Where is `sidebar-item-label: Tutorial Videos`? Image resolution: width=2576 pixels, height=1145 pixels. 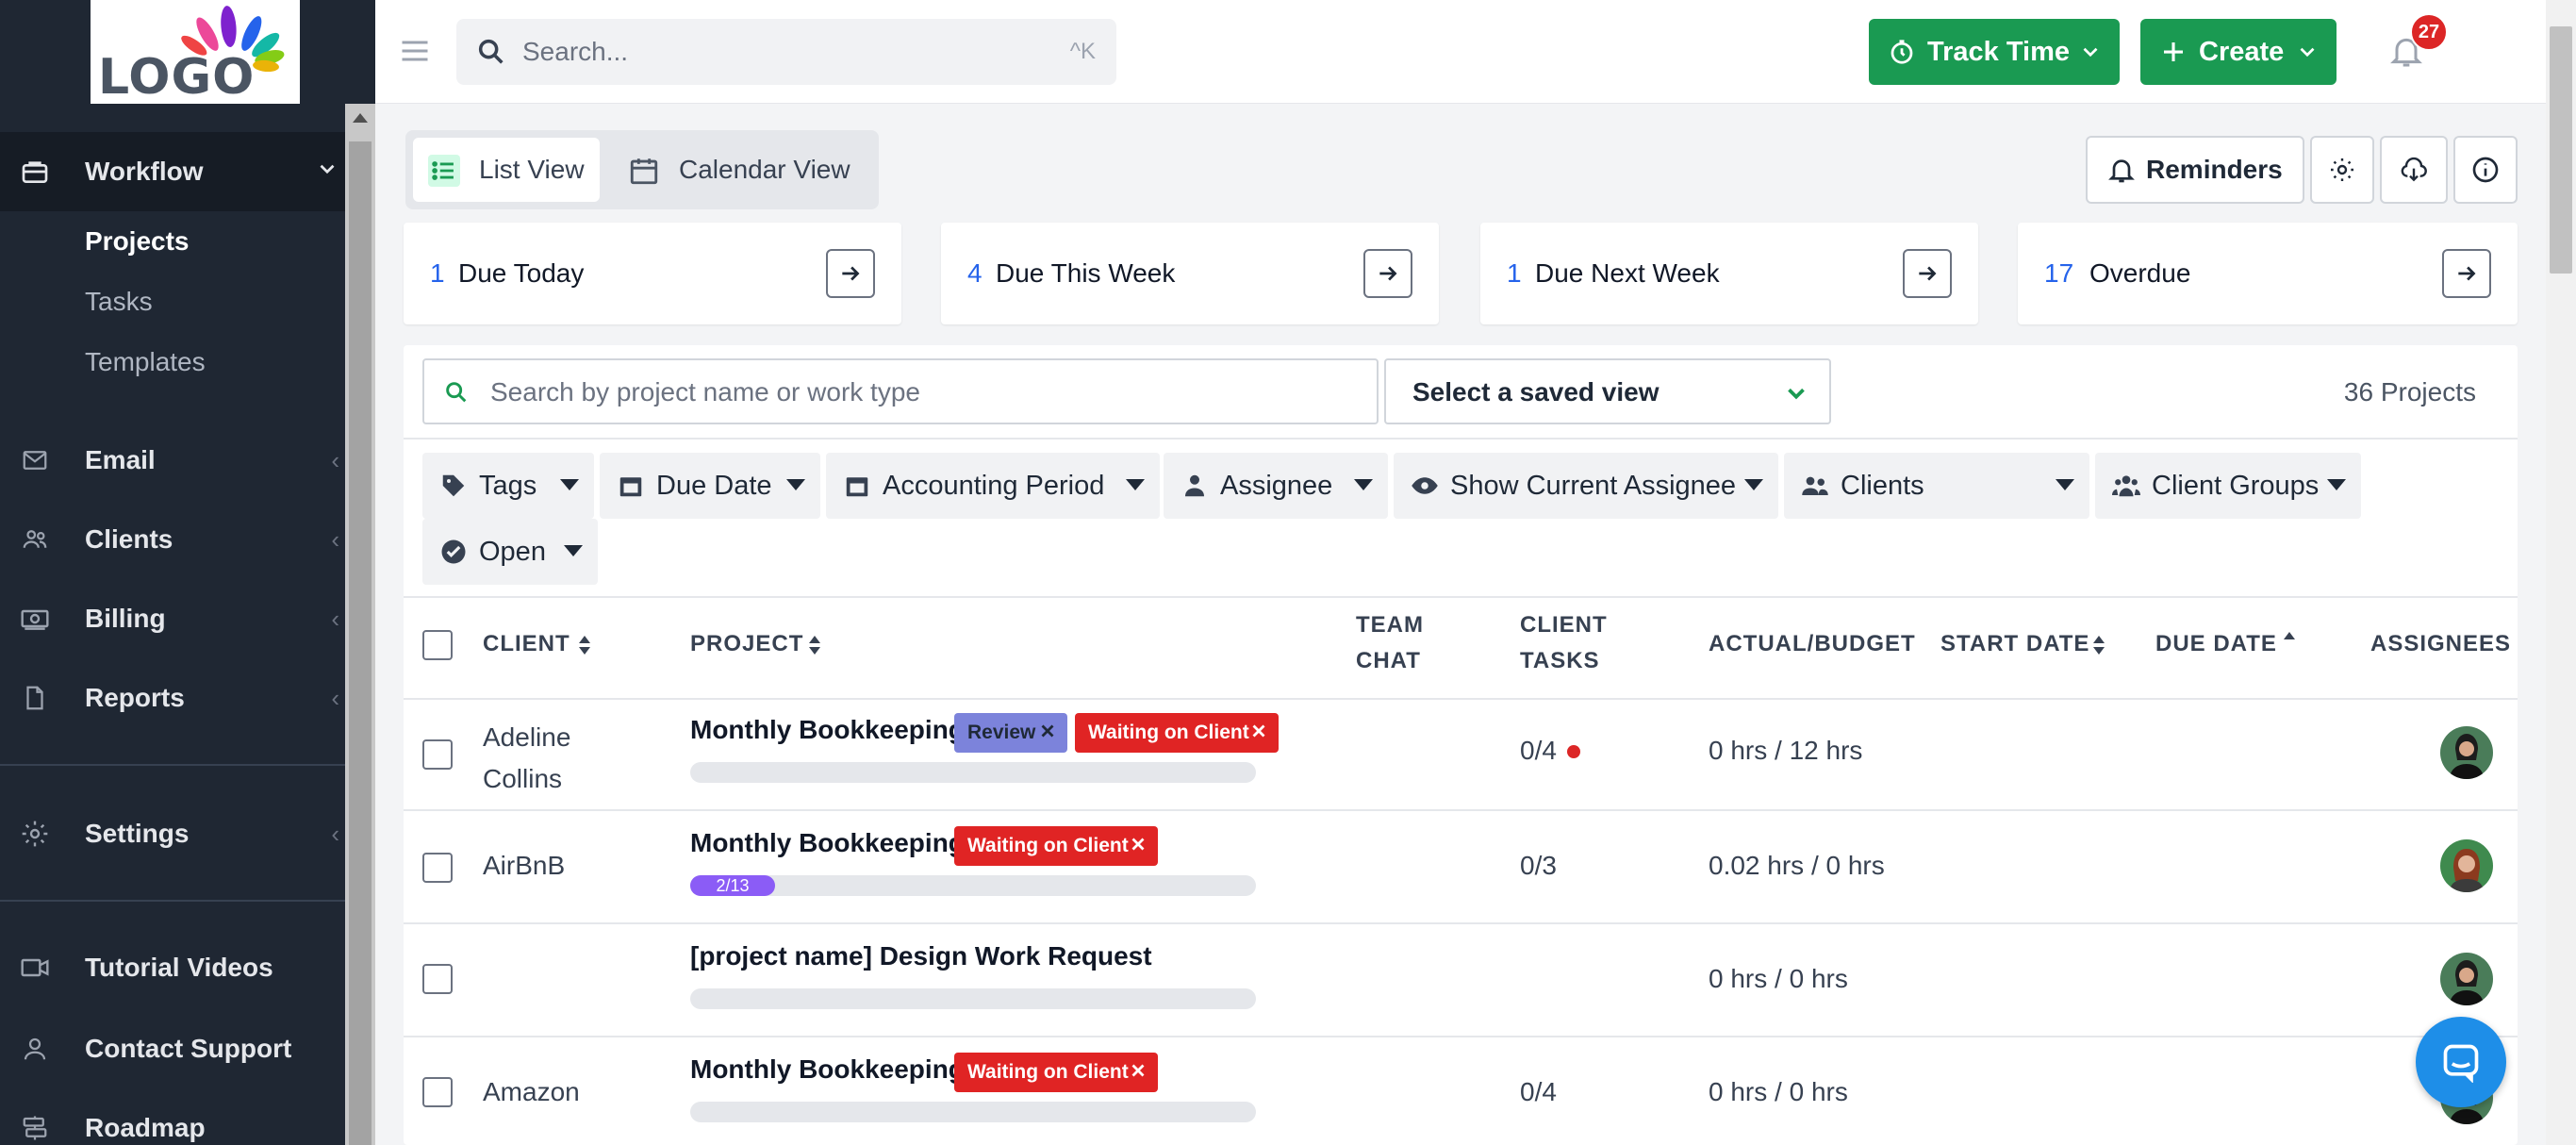
sidebar-item-label: Tutorial Videos is located at coordinates (179, 967).